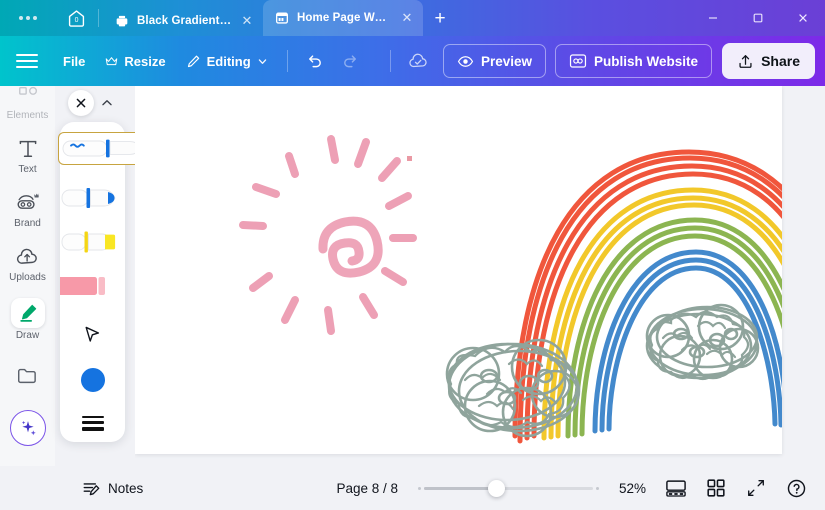 Image resolution: width=825 pixels, height=510 pixels. I want to click on browser-tab-1: Black Gradient Ele... ✕, so click(183, 21).